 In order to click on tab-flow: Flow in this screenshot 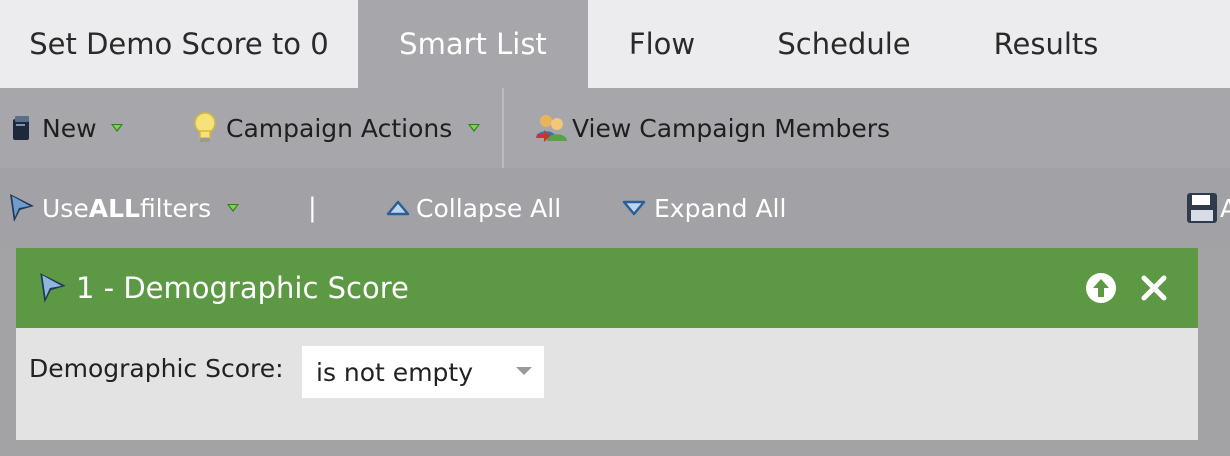, I will do `click(662, 44)`.